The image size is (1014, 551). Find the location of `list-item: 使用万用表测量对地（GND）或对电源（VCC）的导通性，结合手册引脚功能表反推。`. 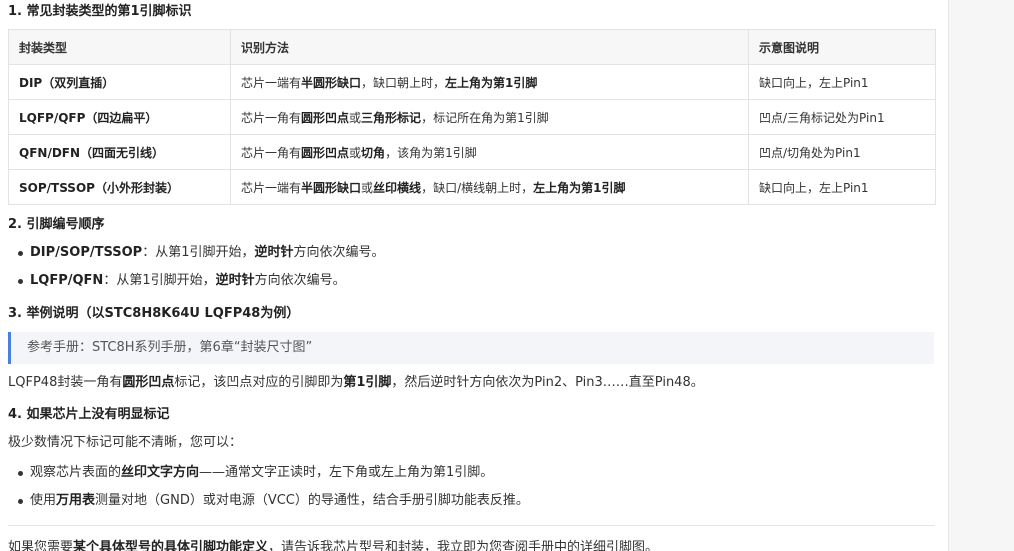

list-item: 使用万用表测量对地（GND）或对电源（VCC）的导通性，结合手册引脚功能表反推。 is located at coordinates (468, 501).